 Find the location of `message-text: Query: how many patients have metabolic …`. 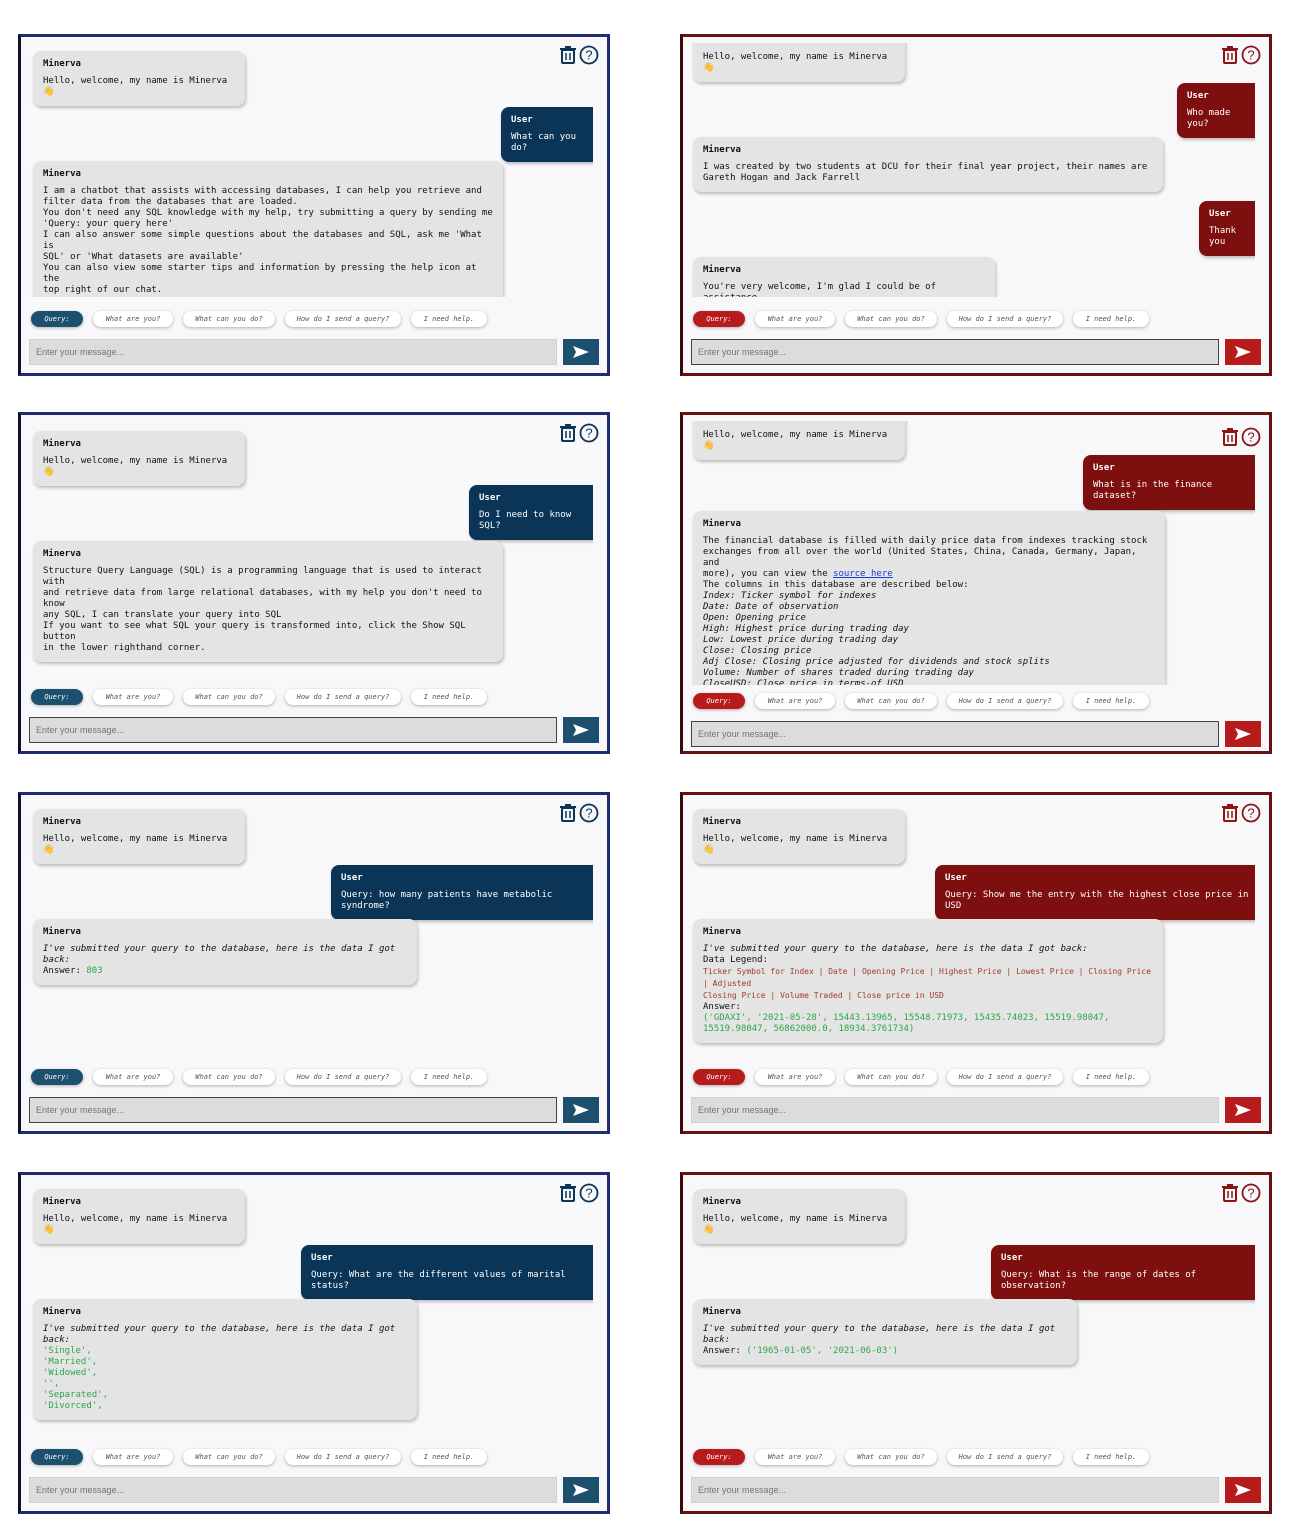

message-text: Query: how many patients have metabolic … is located at coordinates (449, 900).